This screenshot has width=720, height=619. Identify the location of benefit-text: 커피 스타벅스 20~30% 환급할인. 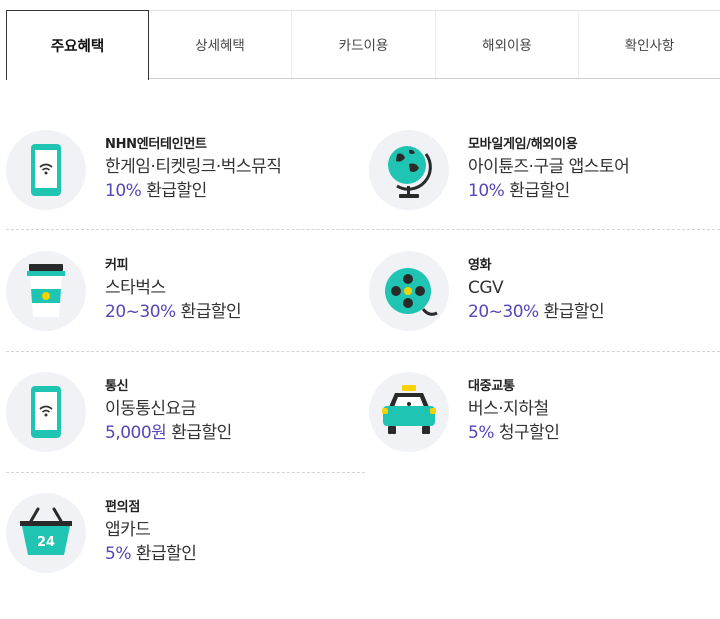
(173, 290).